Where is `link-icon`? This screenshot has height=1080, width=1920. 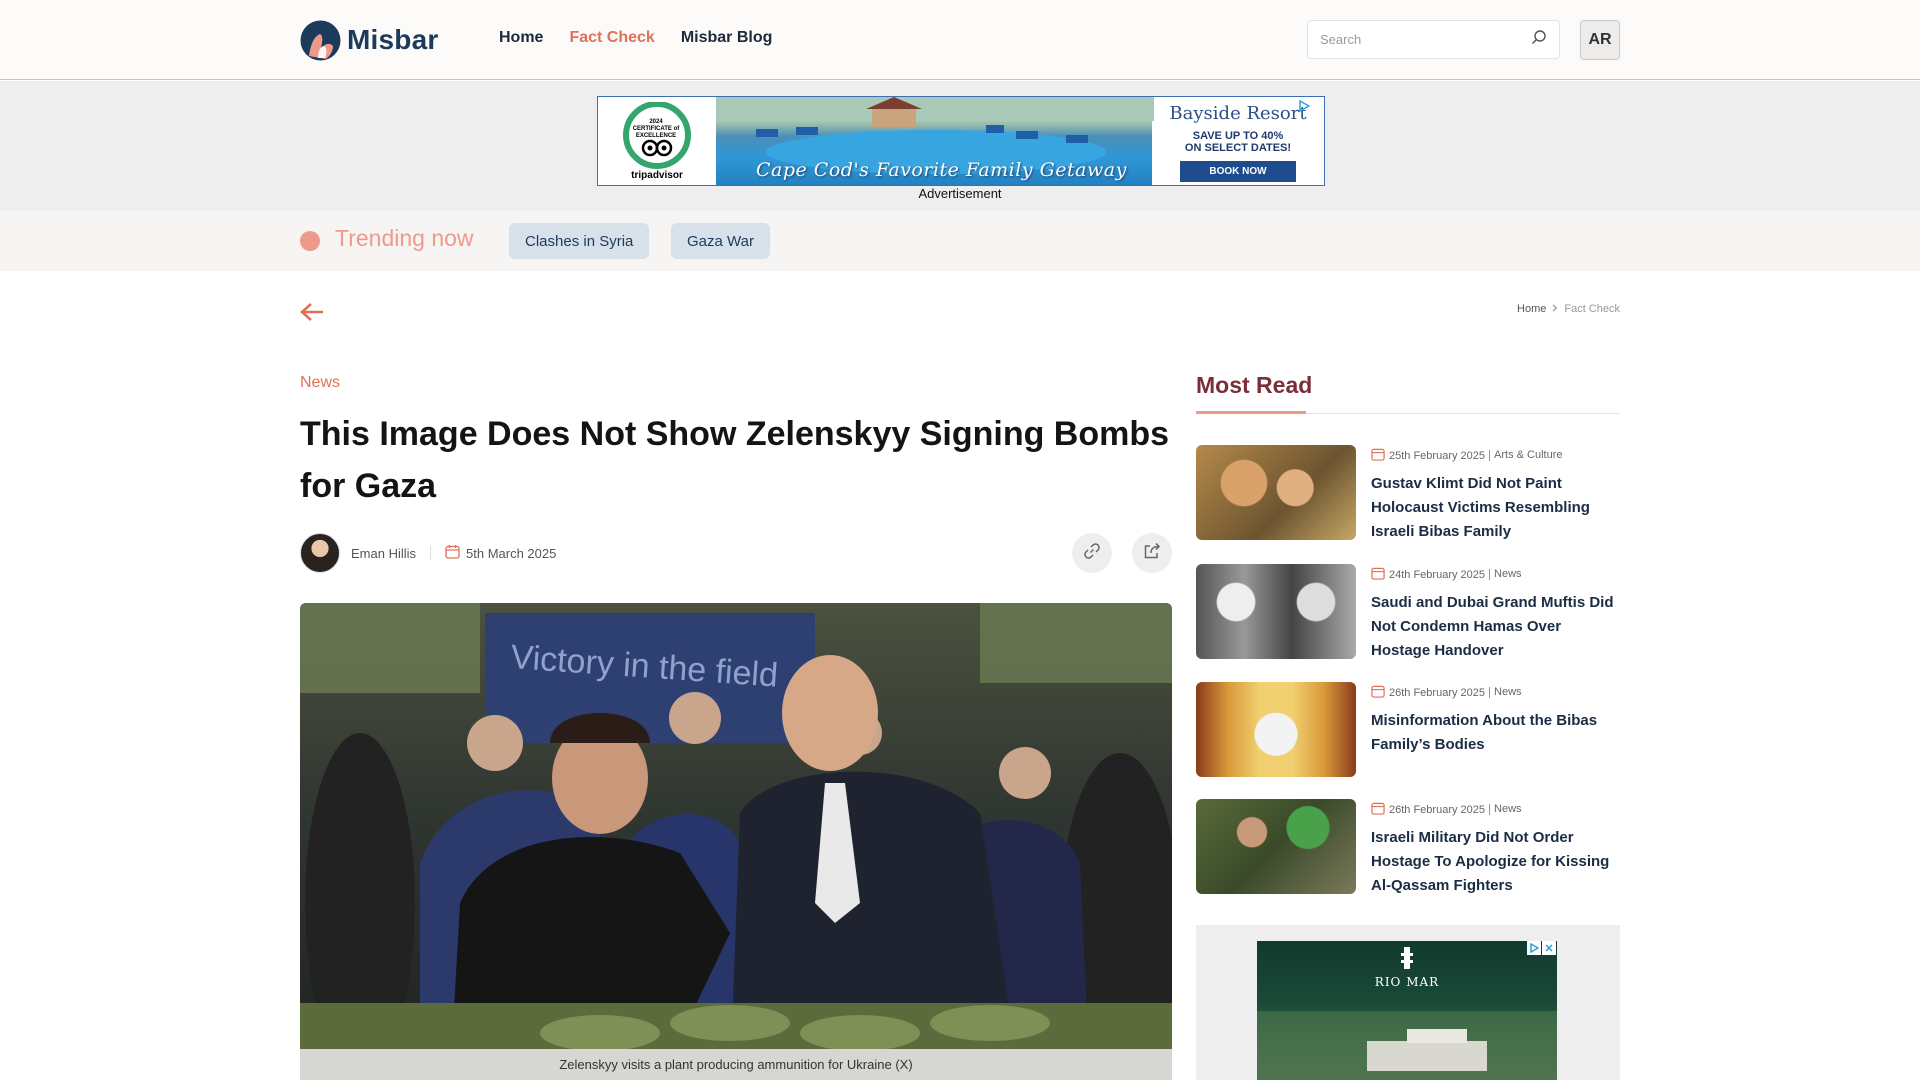
link-icon is located at coordinates (1092, 553).